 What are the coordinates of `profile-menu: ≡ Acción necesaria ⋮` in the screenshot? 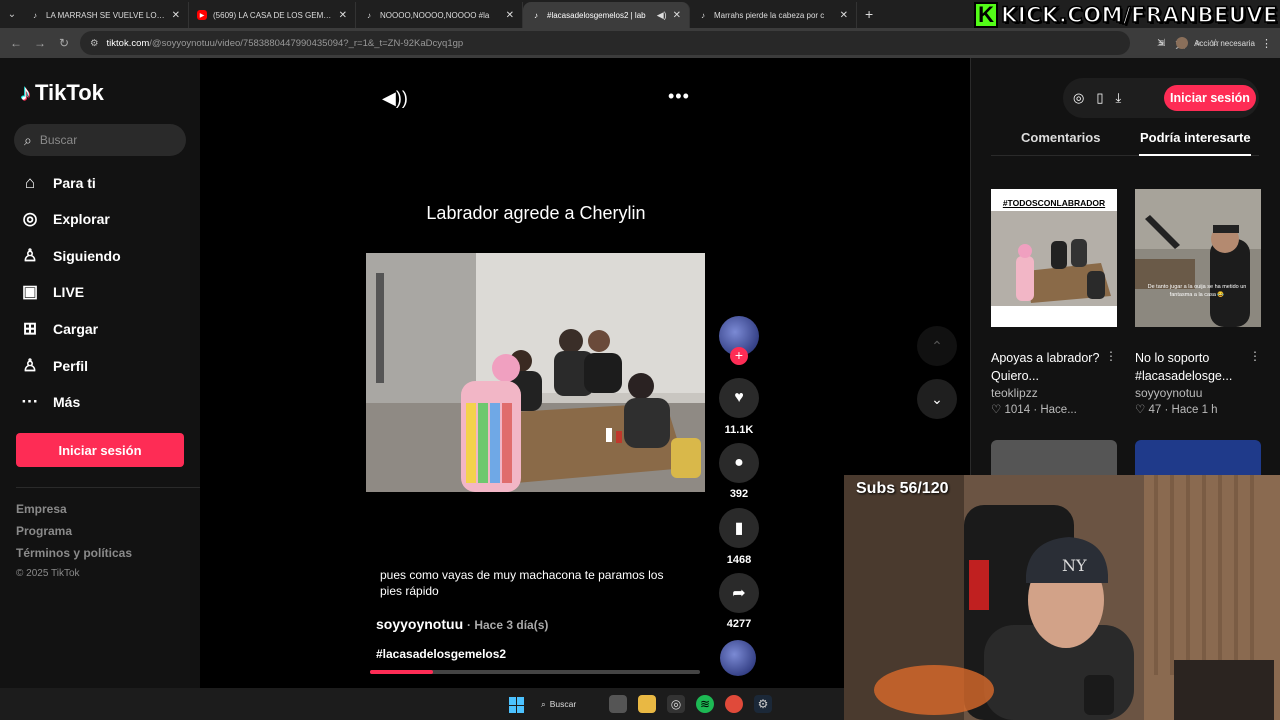 It's located at (1215, 43).